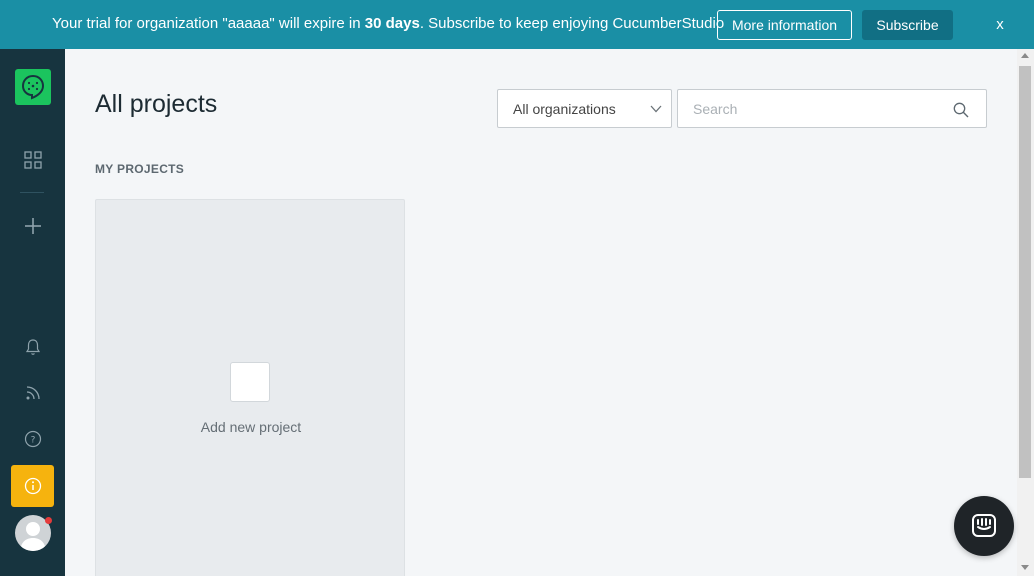  I want to click on cucumber-logo-icon, so click(33, 87).